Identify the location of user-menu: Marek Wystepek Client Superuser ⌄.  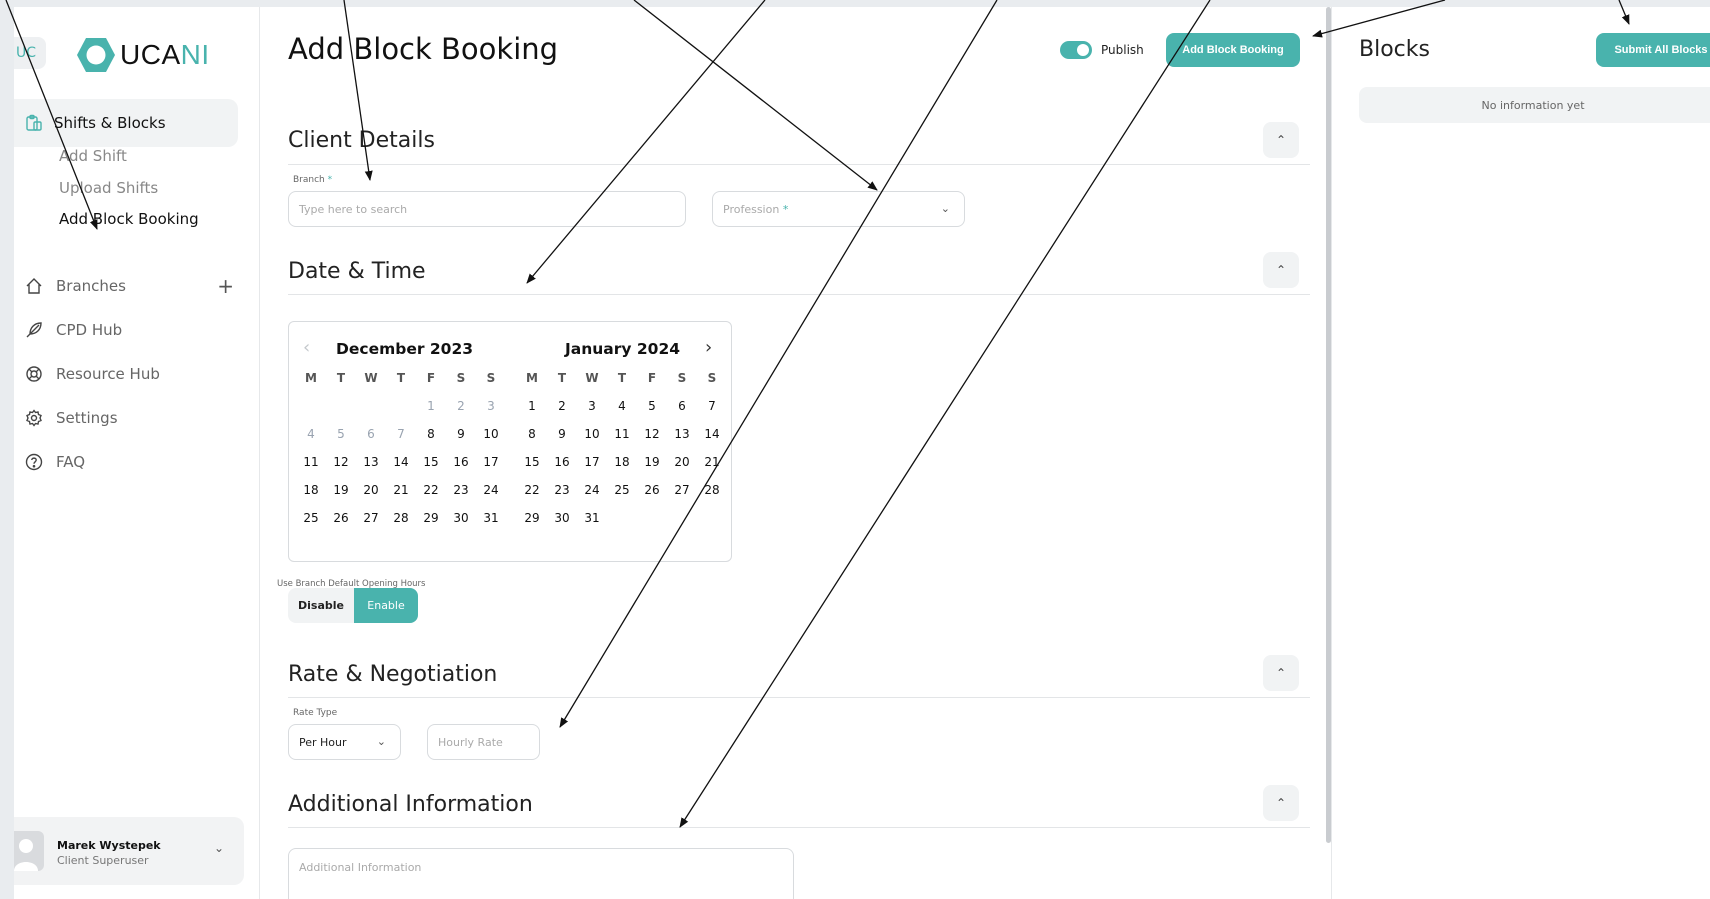
(129, 851).